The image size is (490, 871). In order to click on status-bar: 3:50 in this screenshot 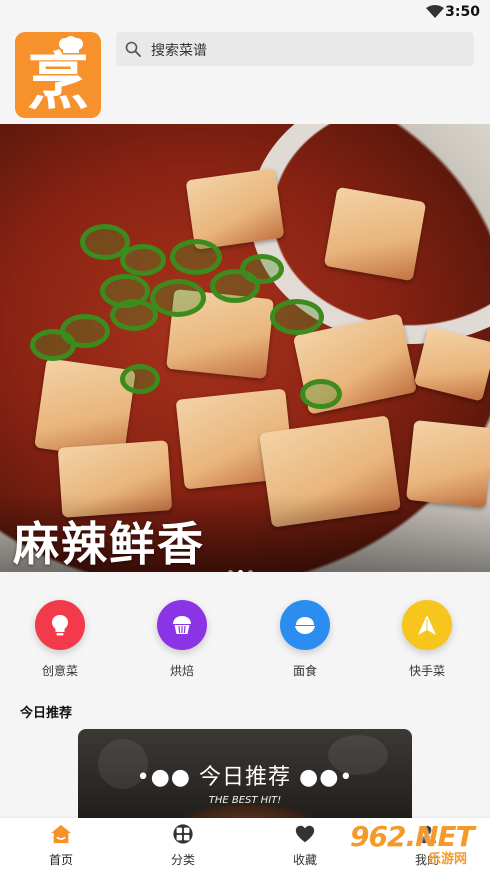, I will do `click(245, 13)`.